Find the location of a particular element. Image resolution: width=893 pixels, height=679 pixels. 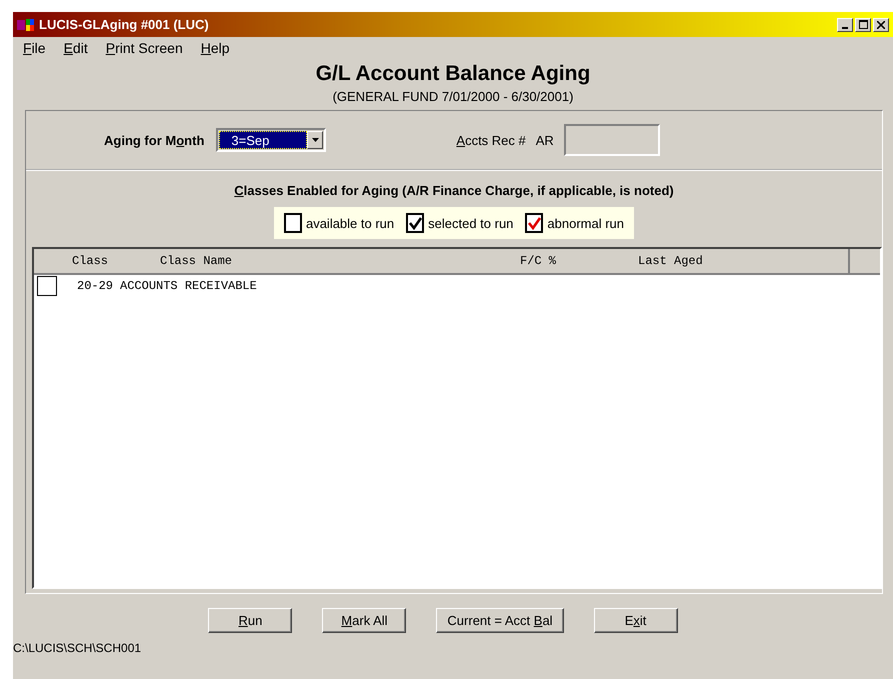

legend-label: available to run is located at coordinates (350, 223).